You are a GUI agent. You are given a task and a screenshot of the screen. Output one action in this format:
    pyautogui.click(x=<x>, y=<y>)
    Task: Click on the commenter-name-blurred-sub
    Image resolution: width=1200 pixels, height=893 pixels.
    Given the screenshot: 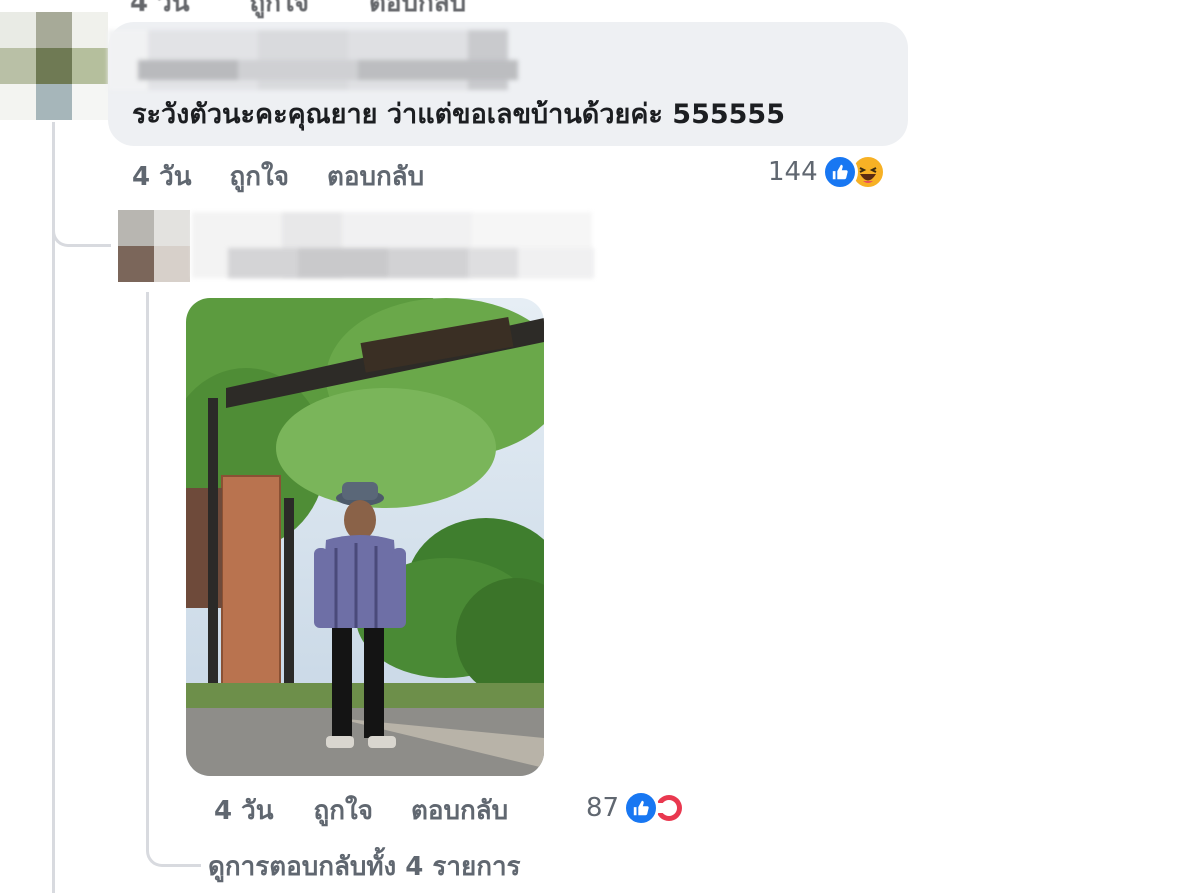 What is the action you would take?
    pyautogui.click(x=328, y=70)
    